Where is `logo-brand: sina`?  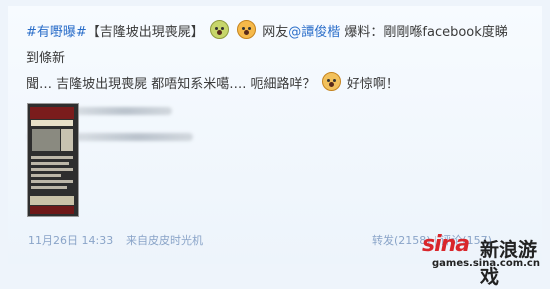
logo-brand: sina is located at coordinates (446, 244).